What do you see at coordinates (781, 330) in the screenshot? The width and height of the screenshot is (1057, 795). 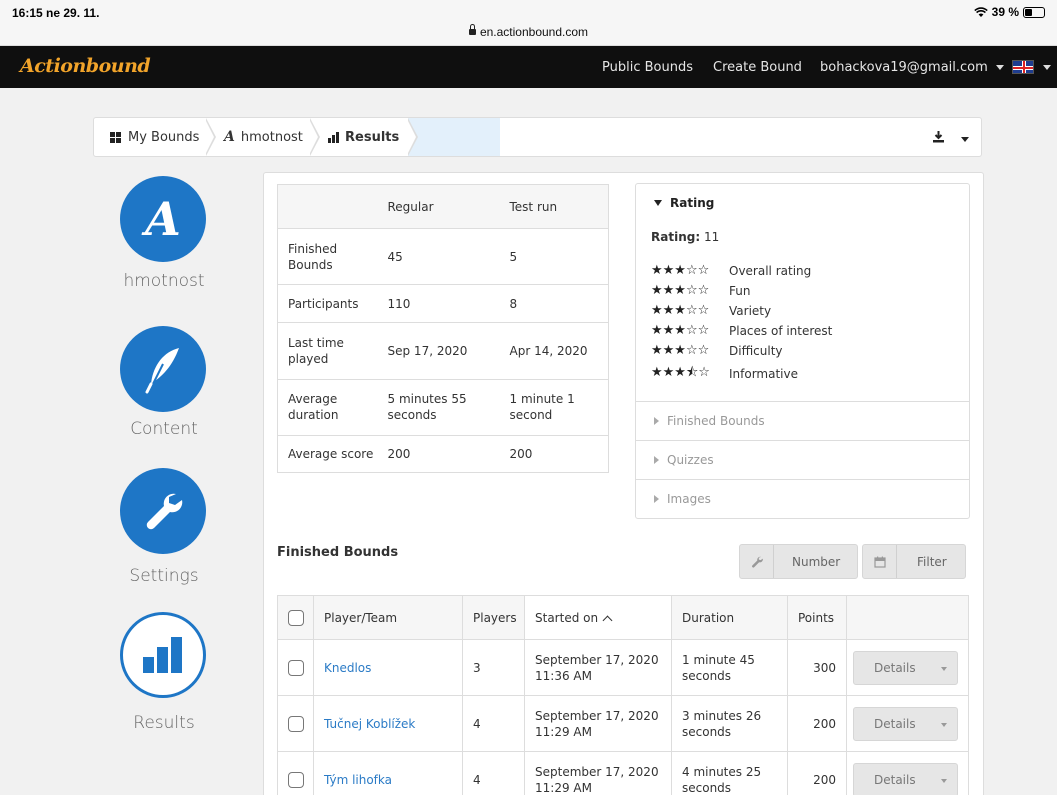 I see `rating-label: Places of interest` at bounding box center [781, 330].